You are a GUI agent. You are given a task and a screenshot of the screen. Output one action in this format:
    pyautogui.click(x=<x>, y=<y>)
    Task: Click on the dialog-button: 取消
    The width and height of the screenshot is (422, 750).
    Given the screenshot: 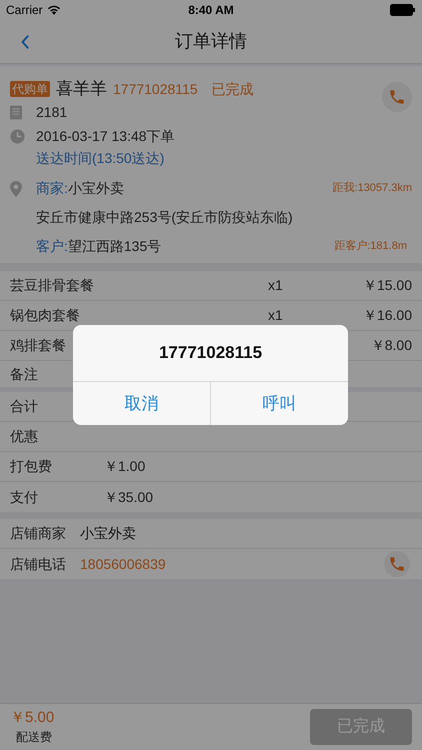 What is the action you would take?
    pyautogui.click(x=141, y=403)
    